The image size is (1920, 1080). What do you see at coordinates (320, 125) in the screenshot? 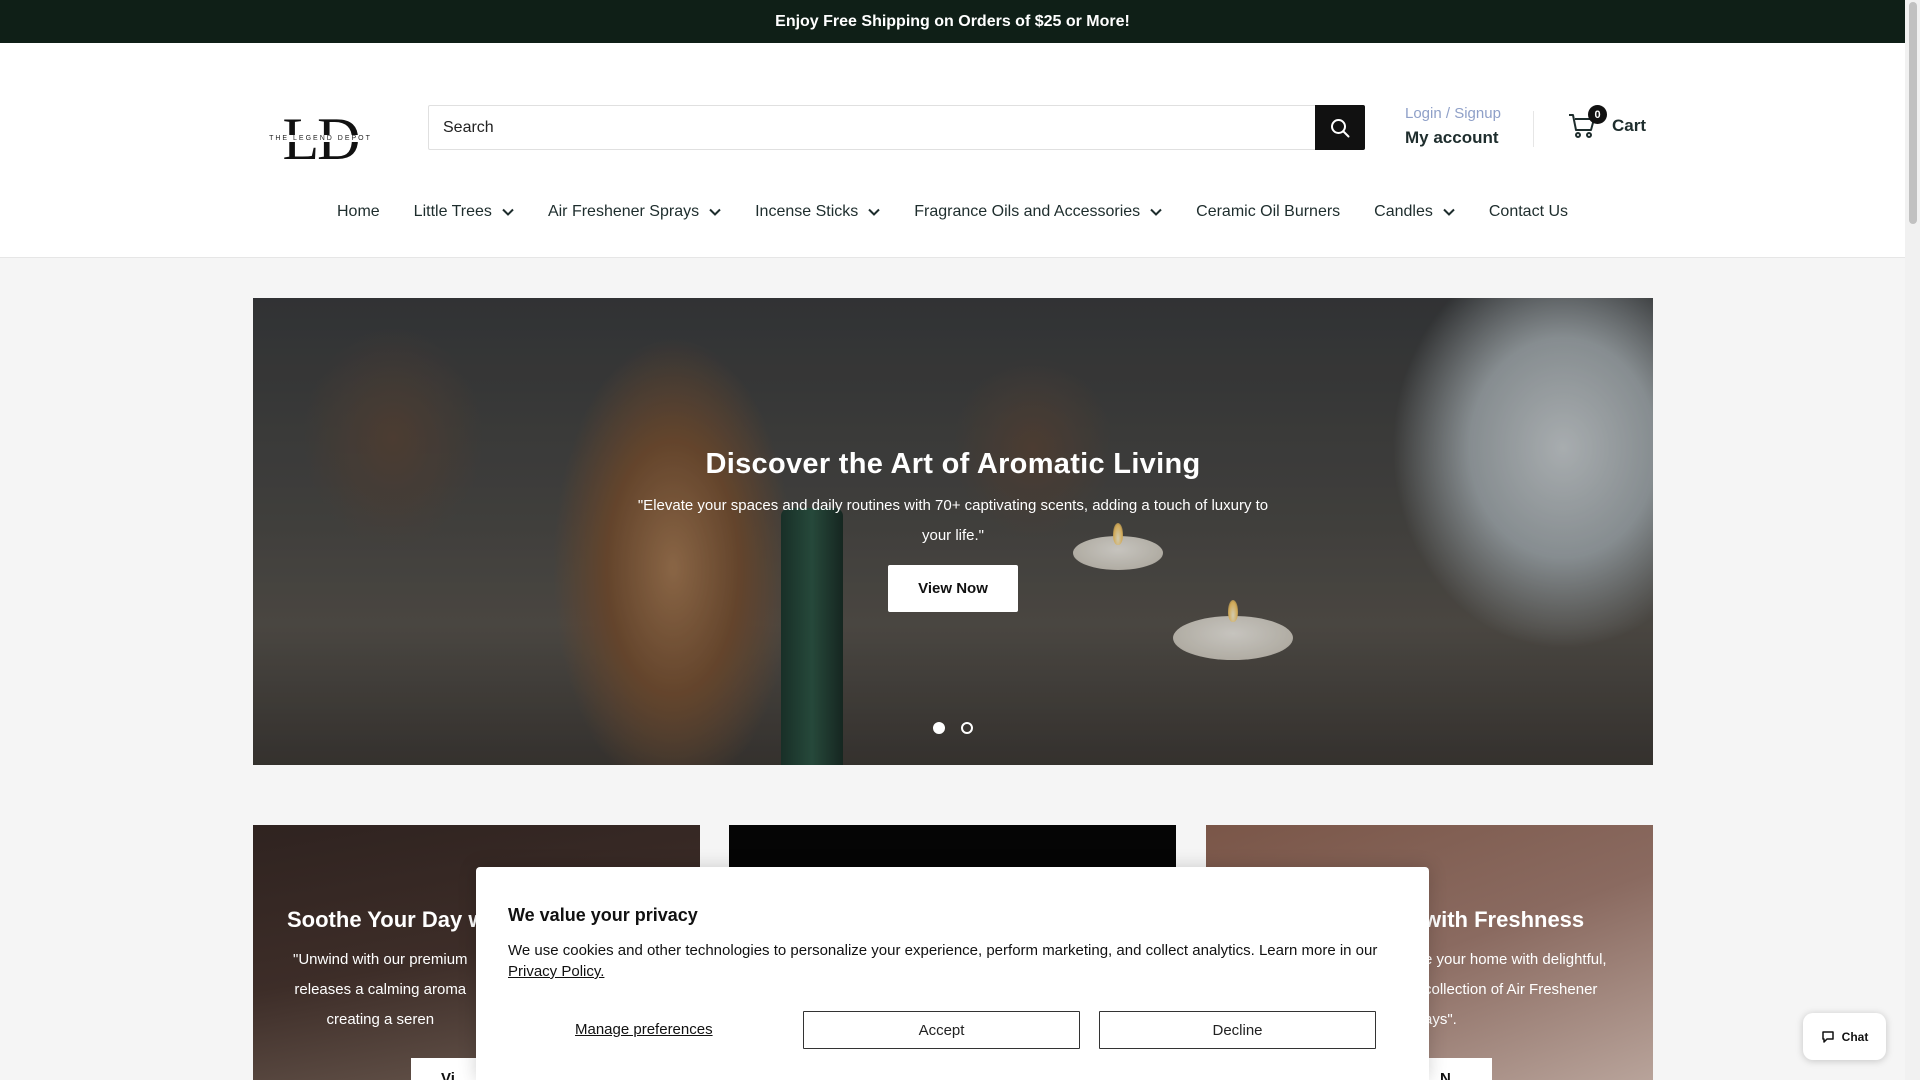
I see `logo: LD THE LEGEND DEPOT` at bounding box center [320, 125].